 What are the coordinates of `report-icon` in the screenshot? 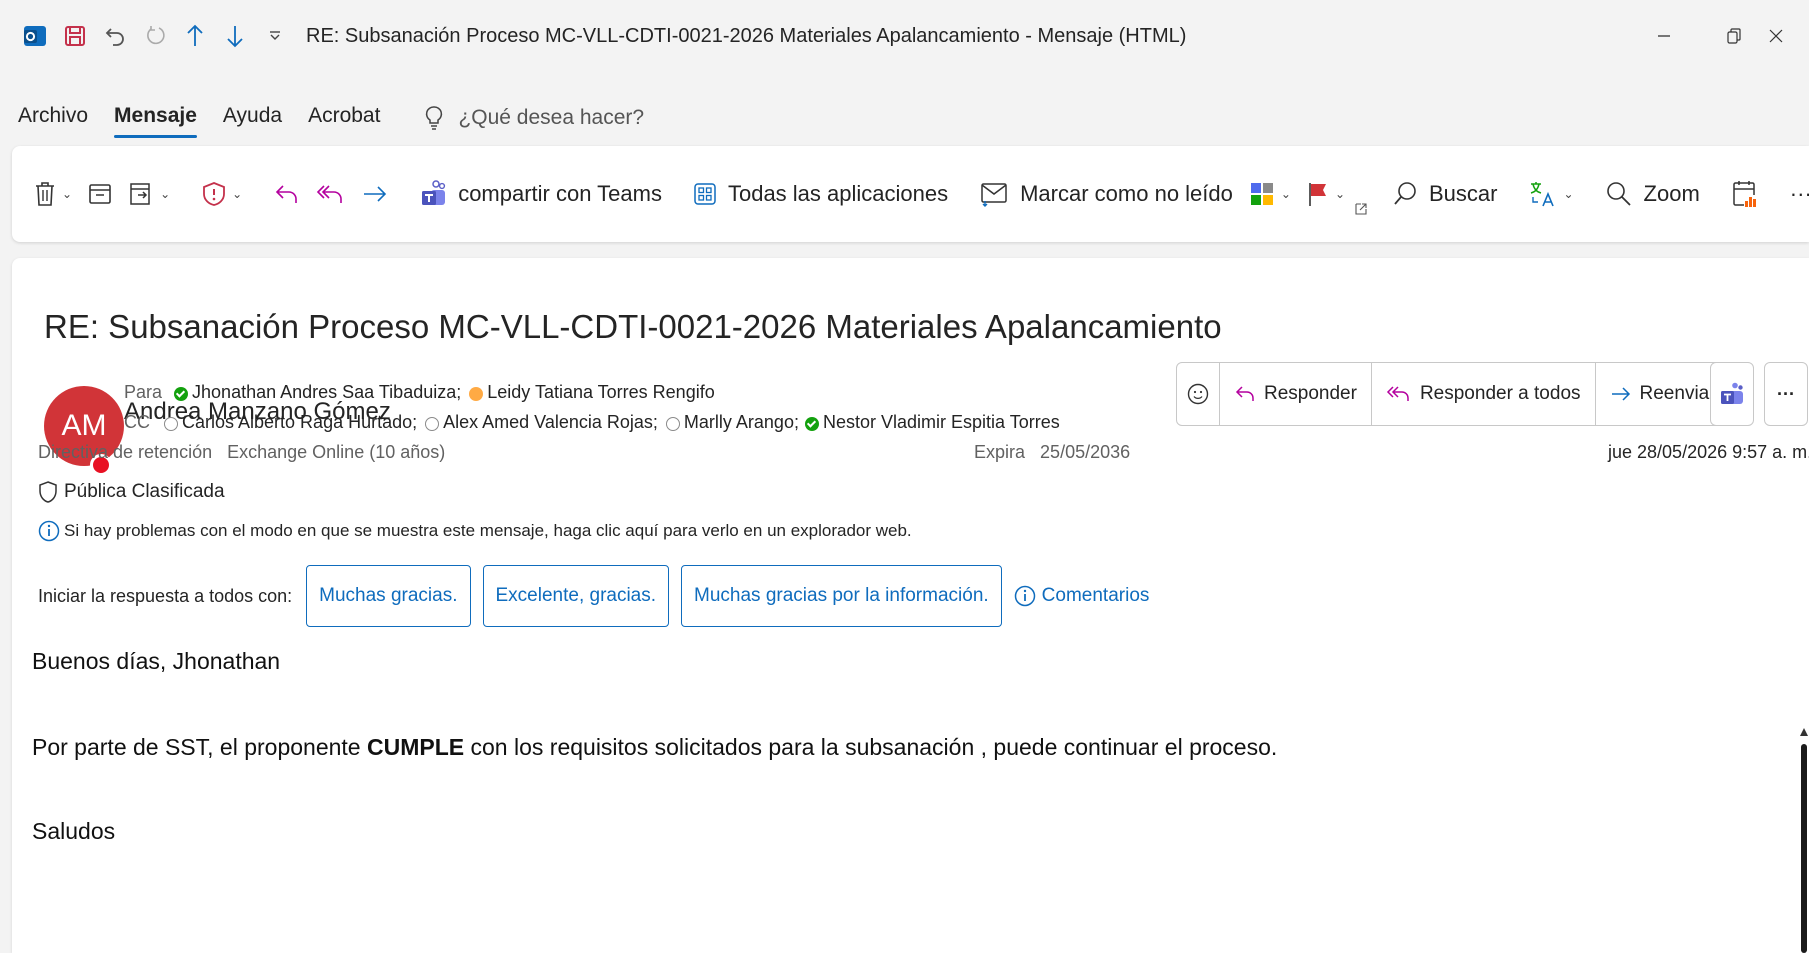 It's located at (214, 194).